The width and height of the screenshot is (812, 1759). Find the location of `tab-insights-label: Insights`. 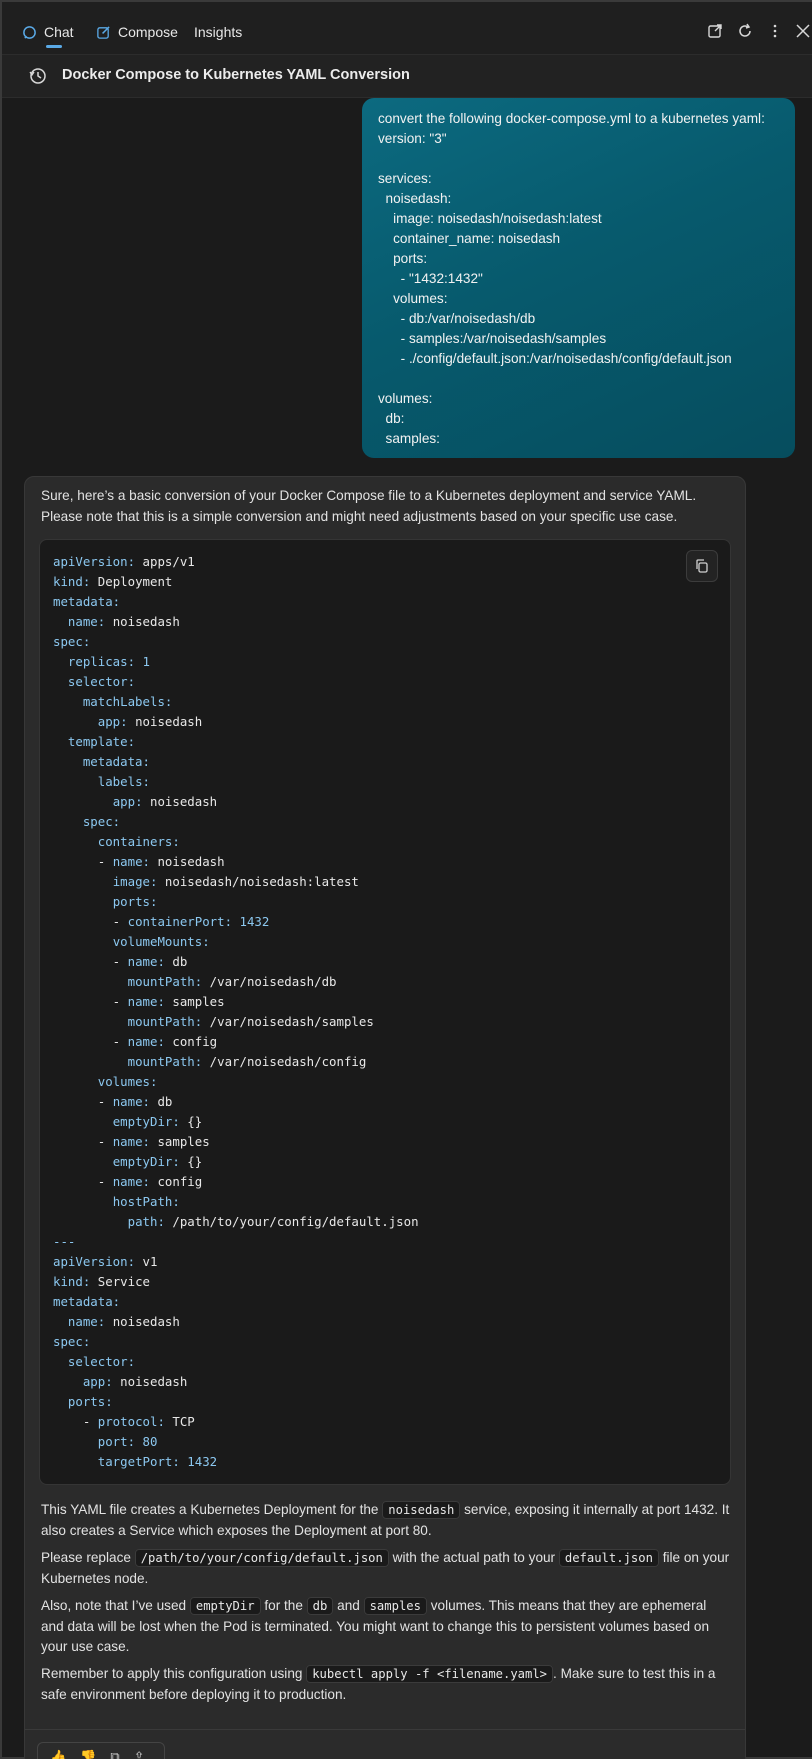

tab-insights-label: Insights is located at coordinates (218, 32).